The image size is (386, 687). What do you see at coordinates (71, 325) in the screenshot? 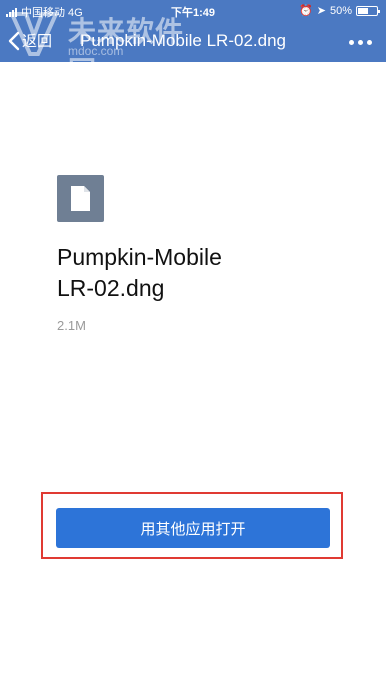
I see `file-size: 2.1M` at bounding box center [71, 325].